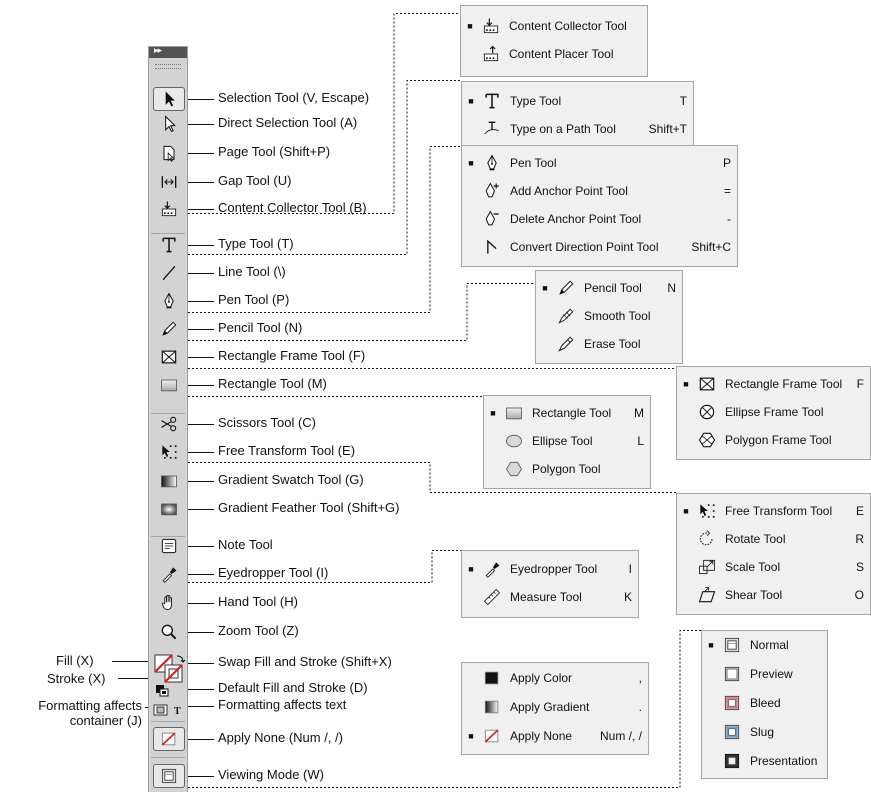 The width and height of the screenshot is (871, 792). What do you see at coordinates (492, 218) in the screenshot?
I see `delete-anchor-icon` at bounding box center [492, 218].